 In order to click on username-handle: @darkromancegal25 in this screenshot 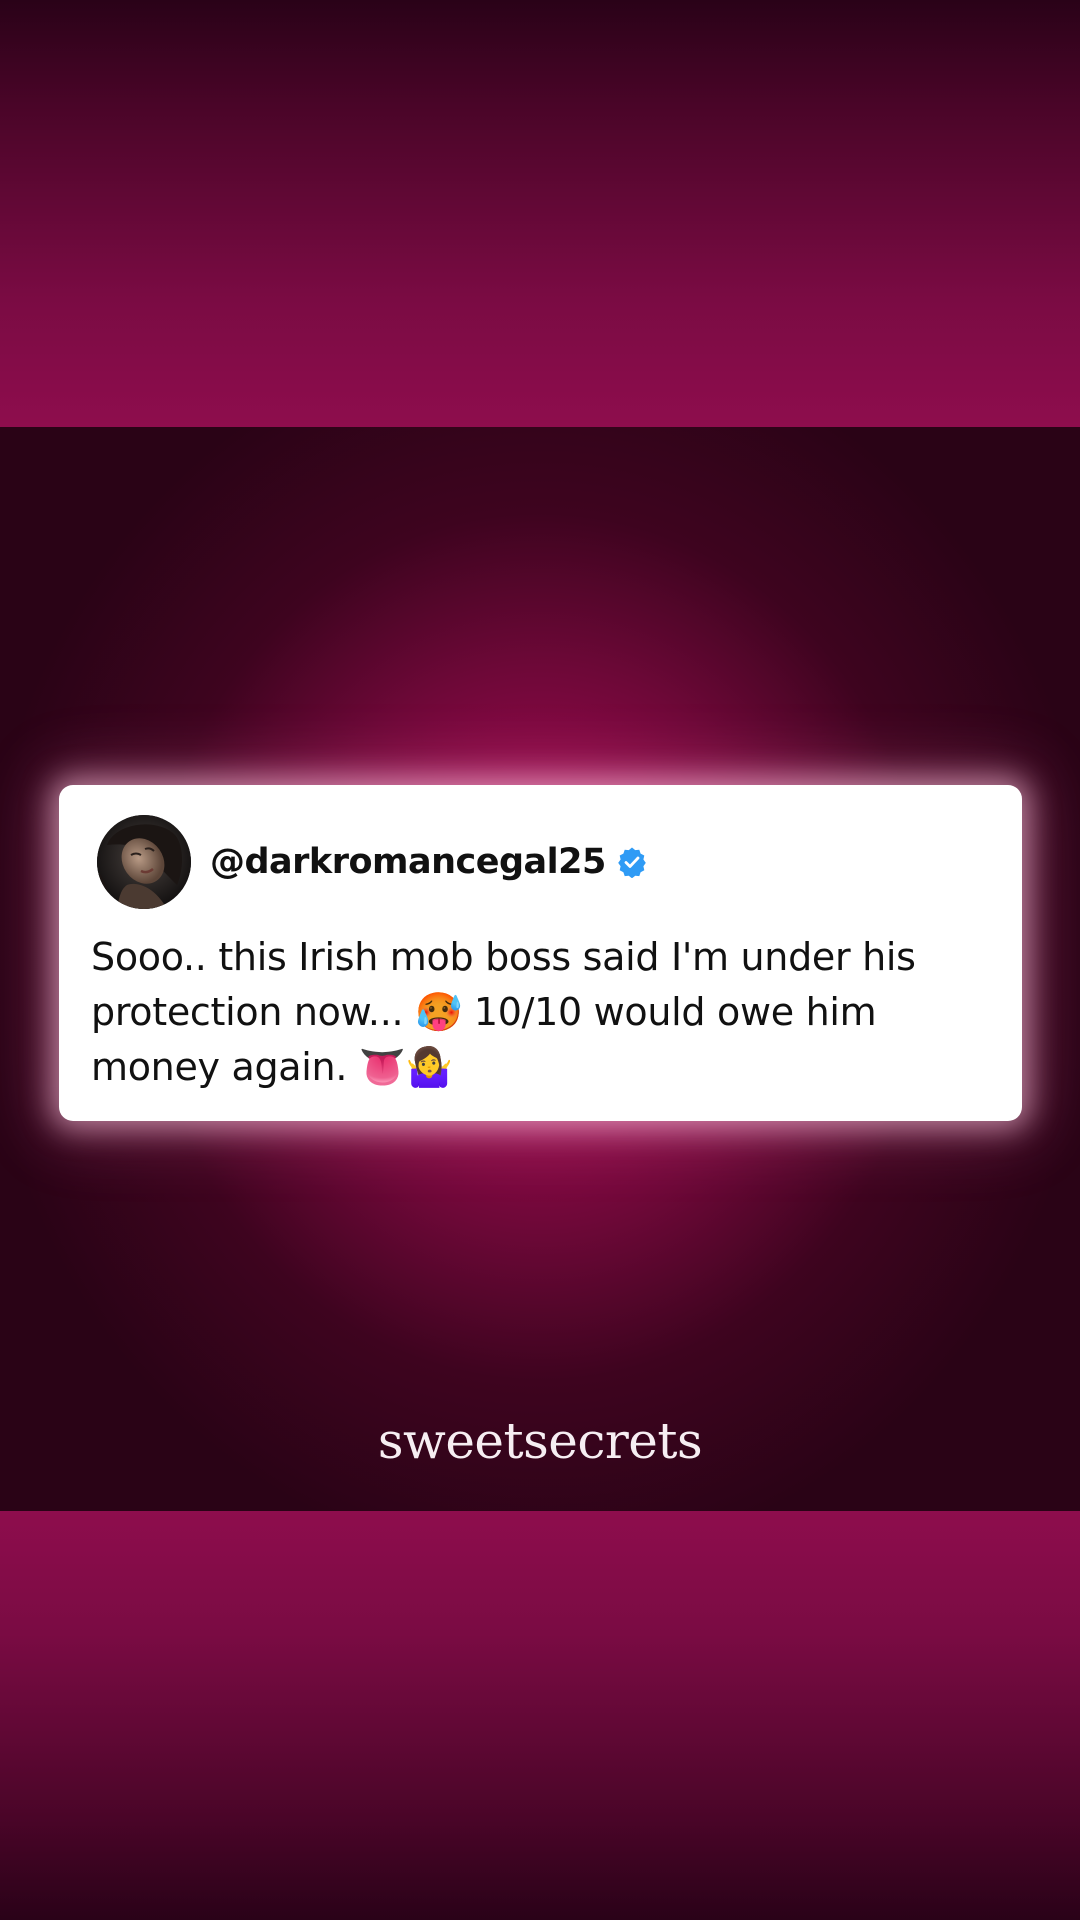, I will do `click(408, 862)`.